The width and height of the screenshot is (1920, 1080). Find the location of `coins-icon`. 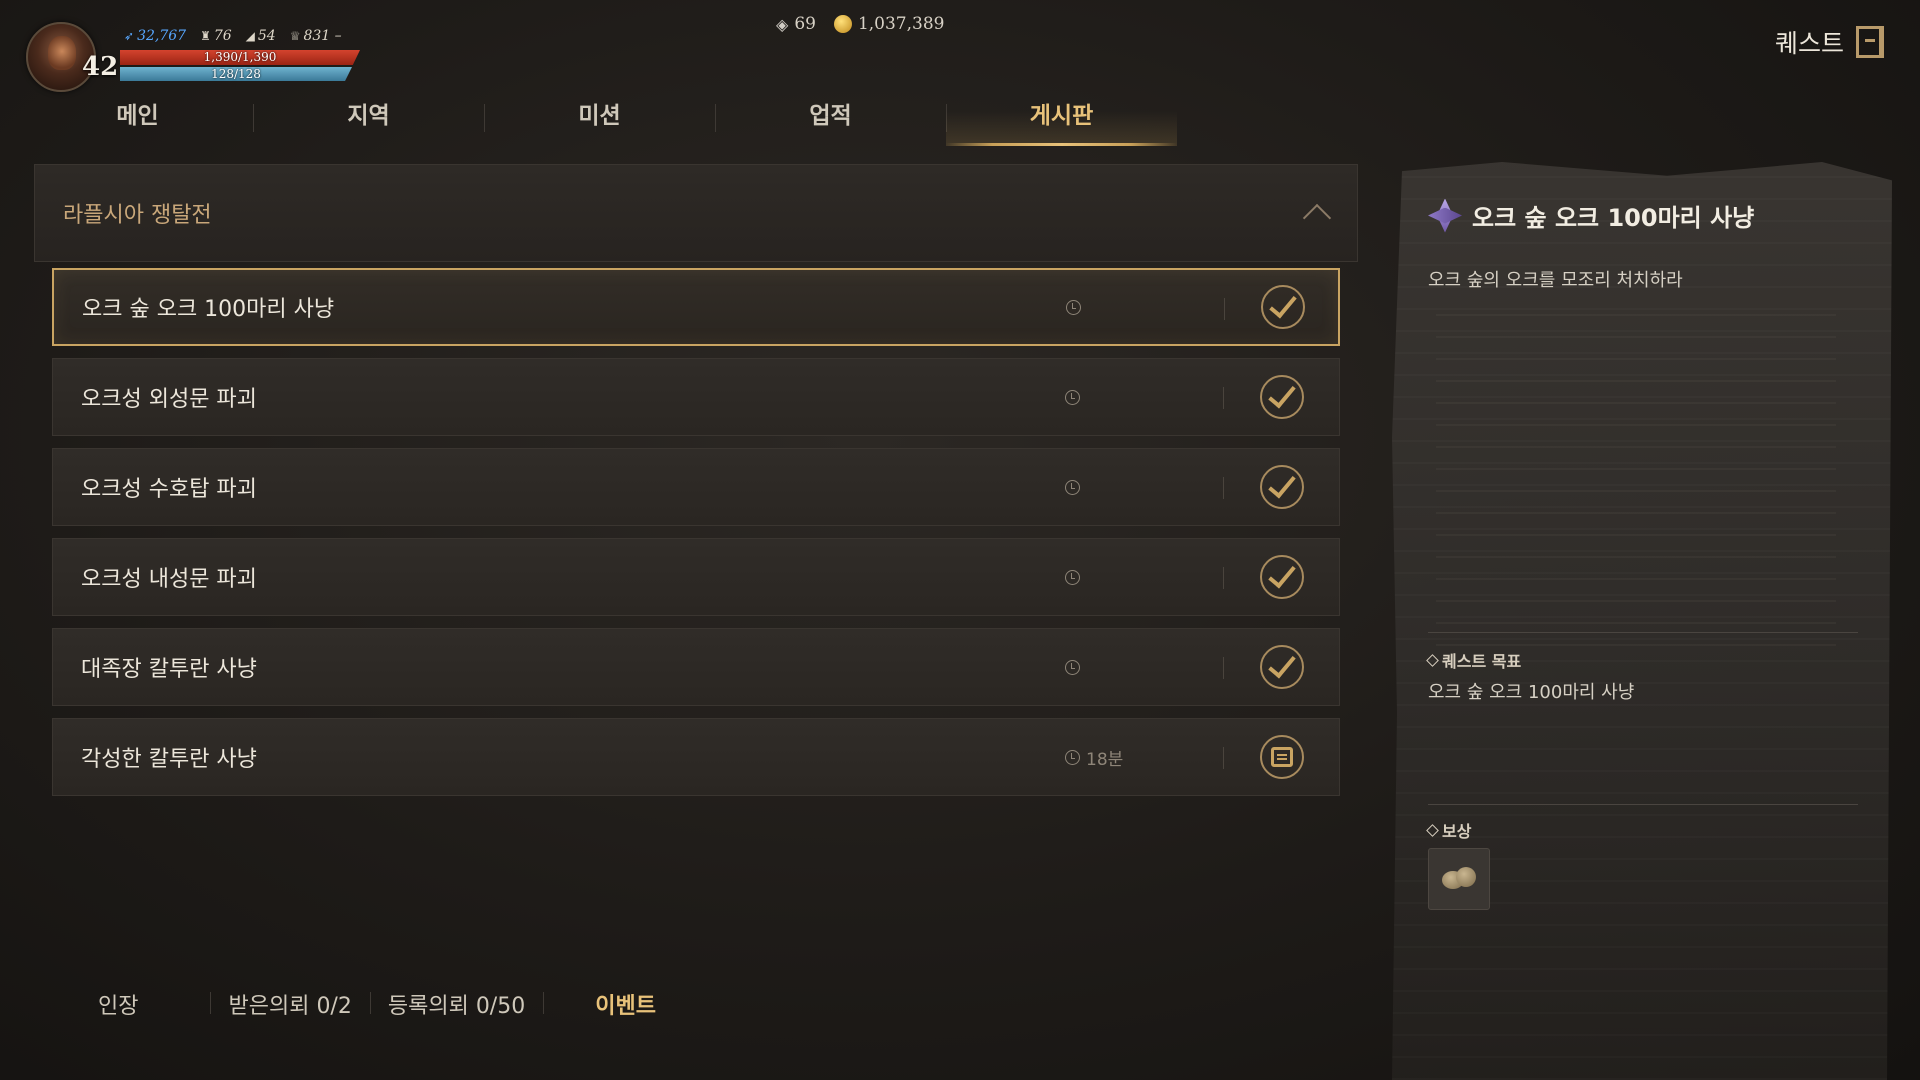

coins-icon is located at coordinates (1459, 879).